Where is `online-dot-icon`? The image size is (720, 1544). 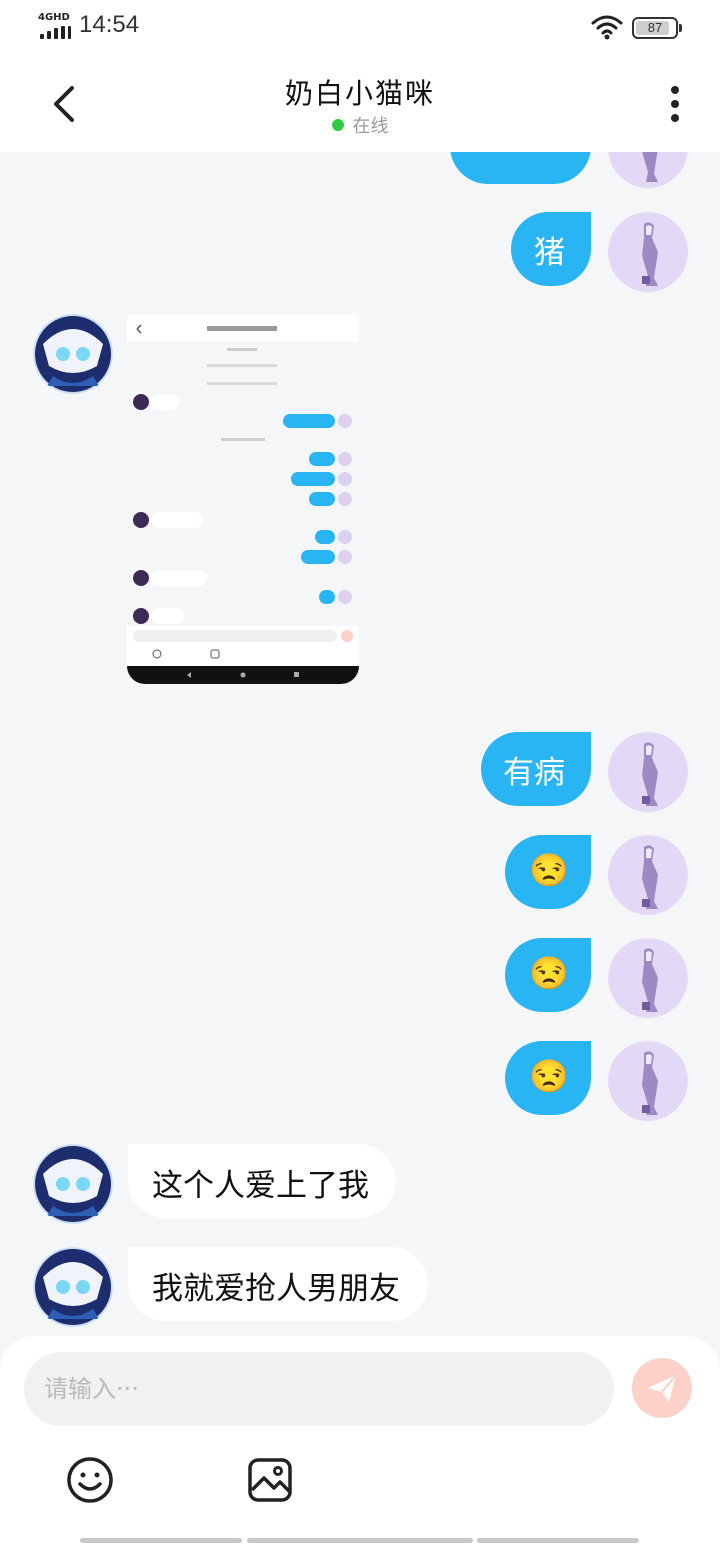 online-dot-icon is located at coordinates (337, 125).